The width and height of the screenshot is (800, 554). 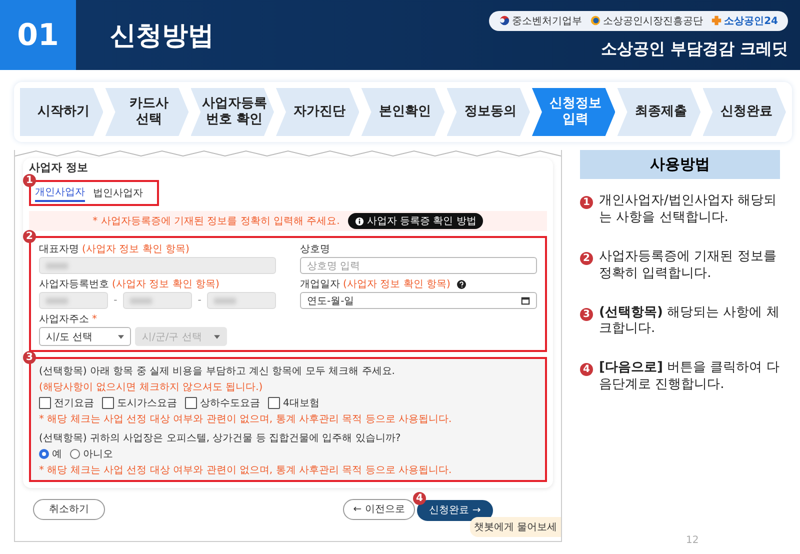 What do you see at coordinates (147, 112) in the screenshot?
I see `step-chevron: 카드사 선택` at bounding box center [147, 112].